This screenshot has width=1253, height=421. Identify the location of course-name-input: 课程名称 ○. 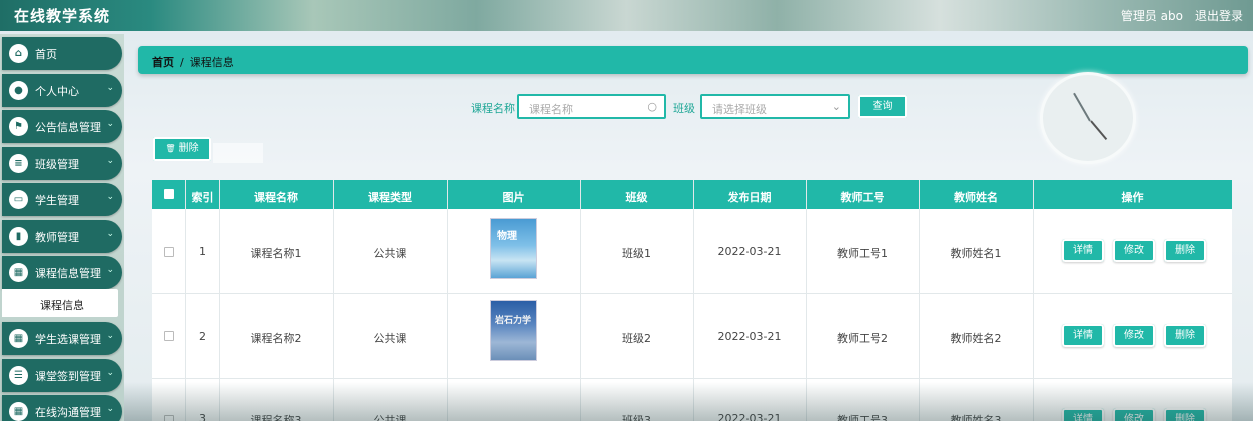
(591, 106).